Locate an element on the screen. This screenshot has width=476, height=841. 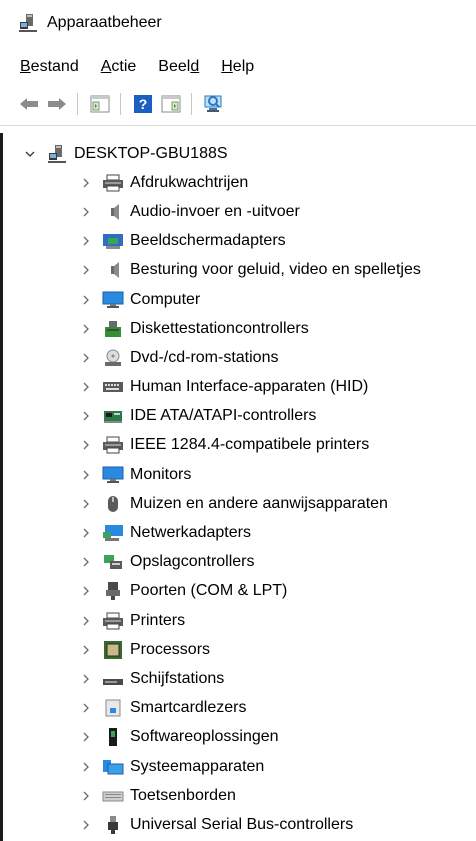
tree-node: Softwareoplossingen is located at coordinates (238, 737).